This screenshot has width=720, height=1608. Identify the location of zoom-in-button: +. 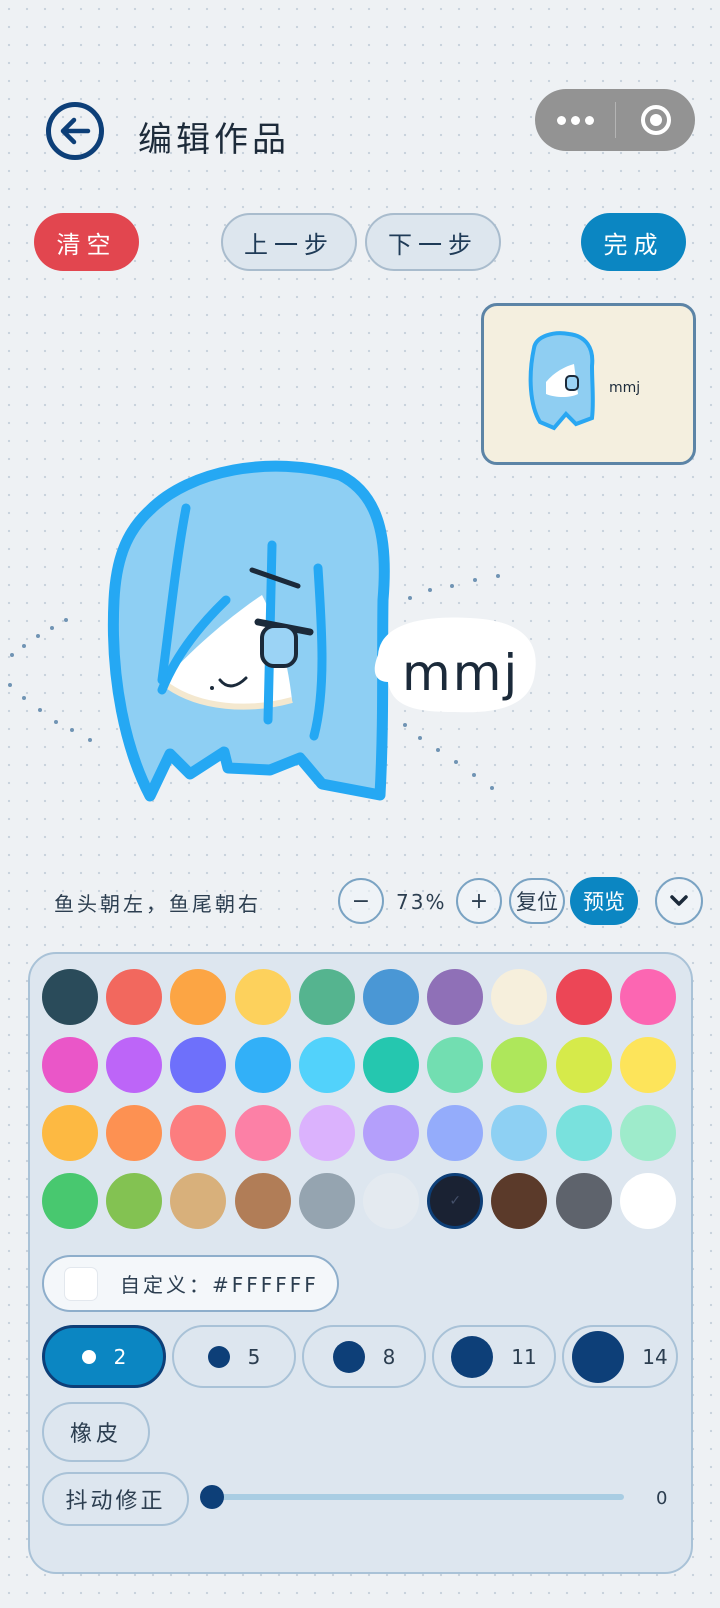
(479, 901).